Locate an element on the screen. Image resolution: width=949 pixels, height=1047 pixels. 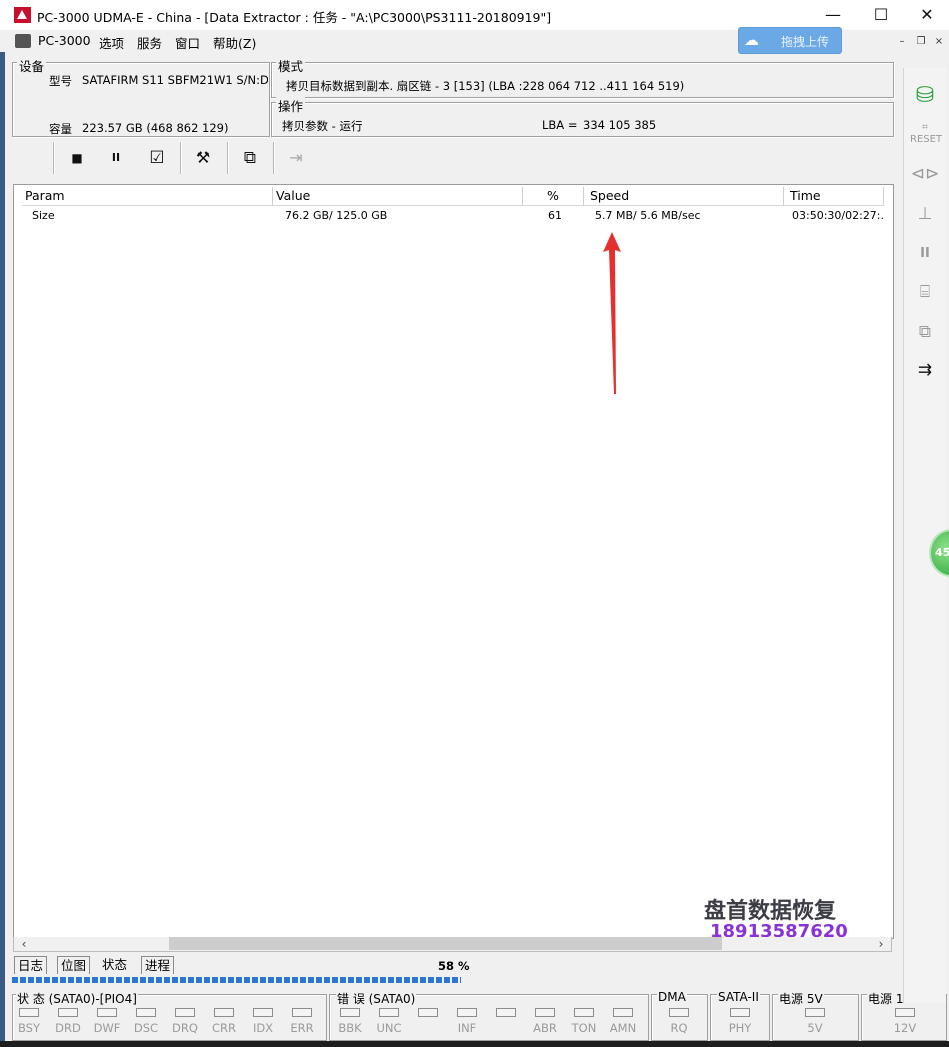
led-5v is located at coordinates (815, 1012).